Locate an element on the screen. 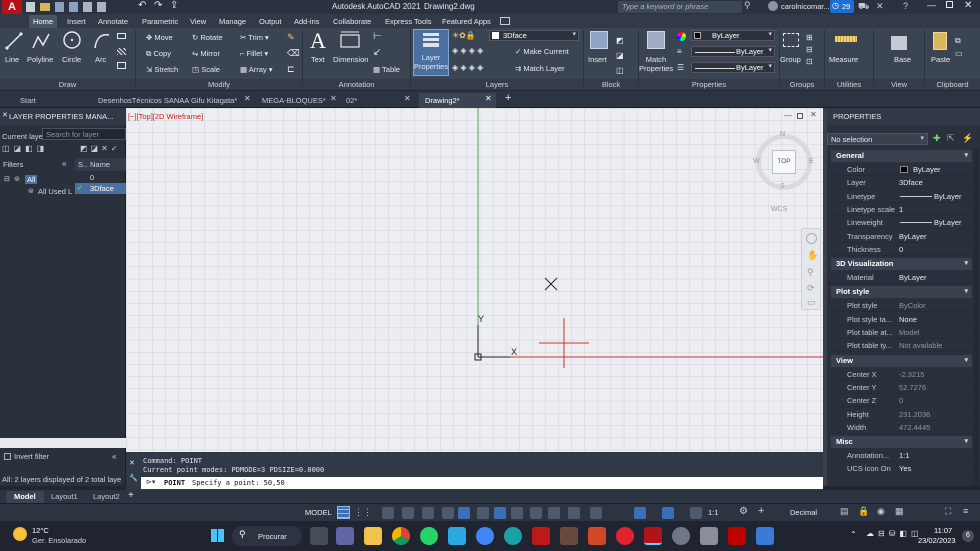 Image resolution: width=980 pixels, height=551 pixels. layer-tools-row1: ◈ ◈ ◈ ◈ is located at coordinates (467, 50).